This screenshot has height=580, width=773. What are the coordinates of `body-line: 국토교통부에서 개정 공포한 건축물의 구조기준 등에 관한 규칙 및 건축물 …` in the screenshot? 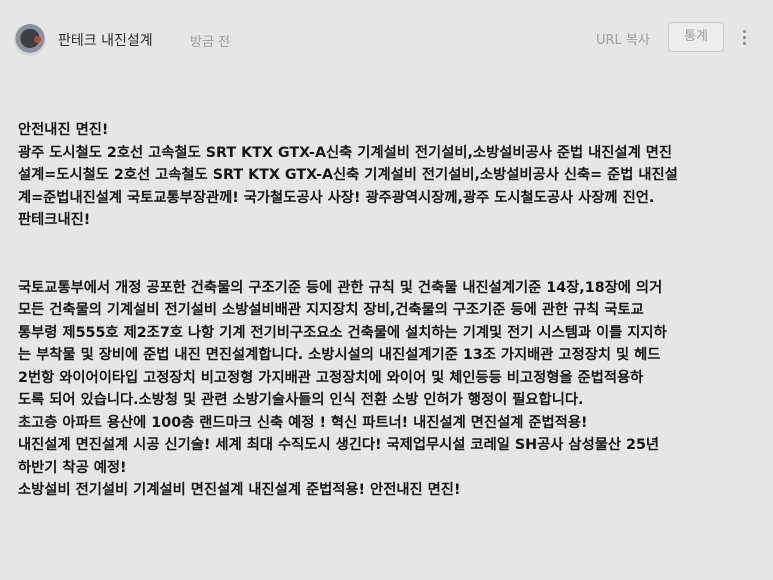 It's located at (340, 287).